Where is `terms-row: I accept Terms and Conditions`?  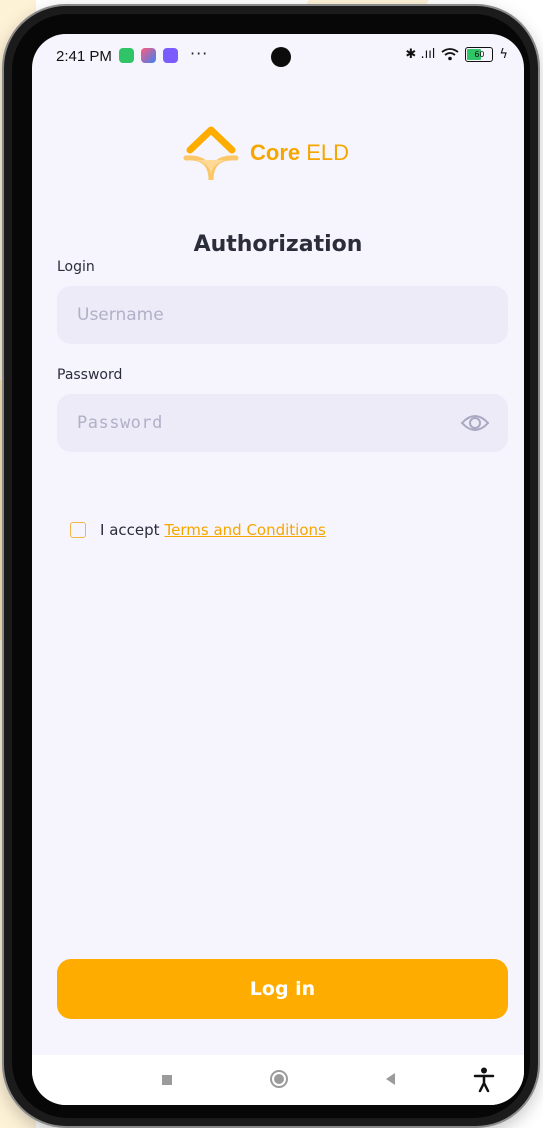 terms-row: I accept Terms and Conditions is located at coordinates (198, 530).